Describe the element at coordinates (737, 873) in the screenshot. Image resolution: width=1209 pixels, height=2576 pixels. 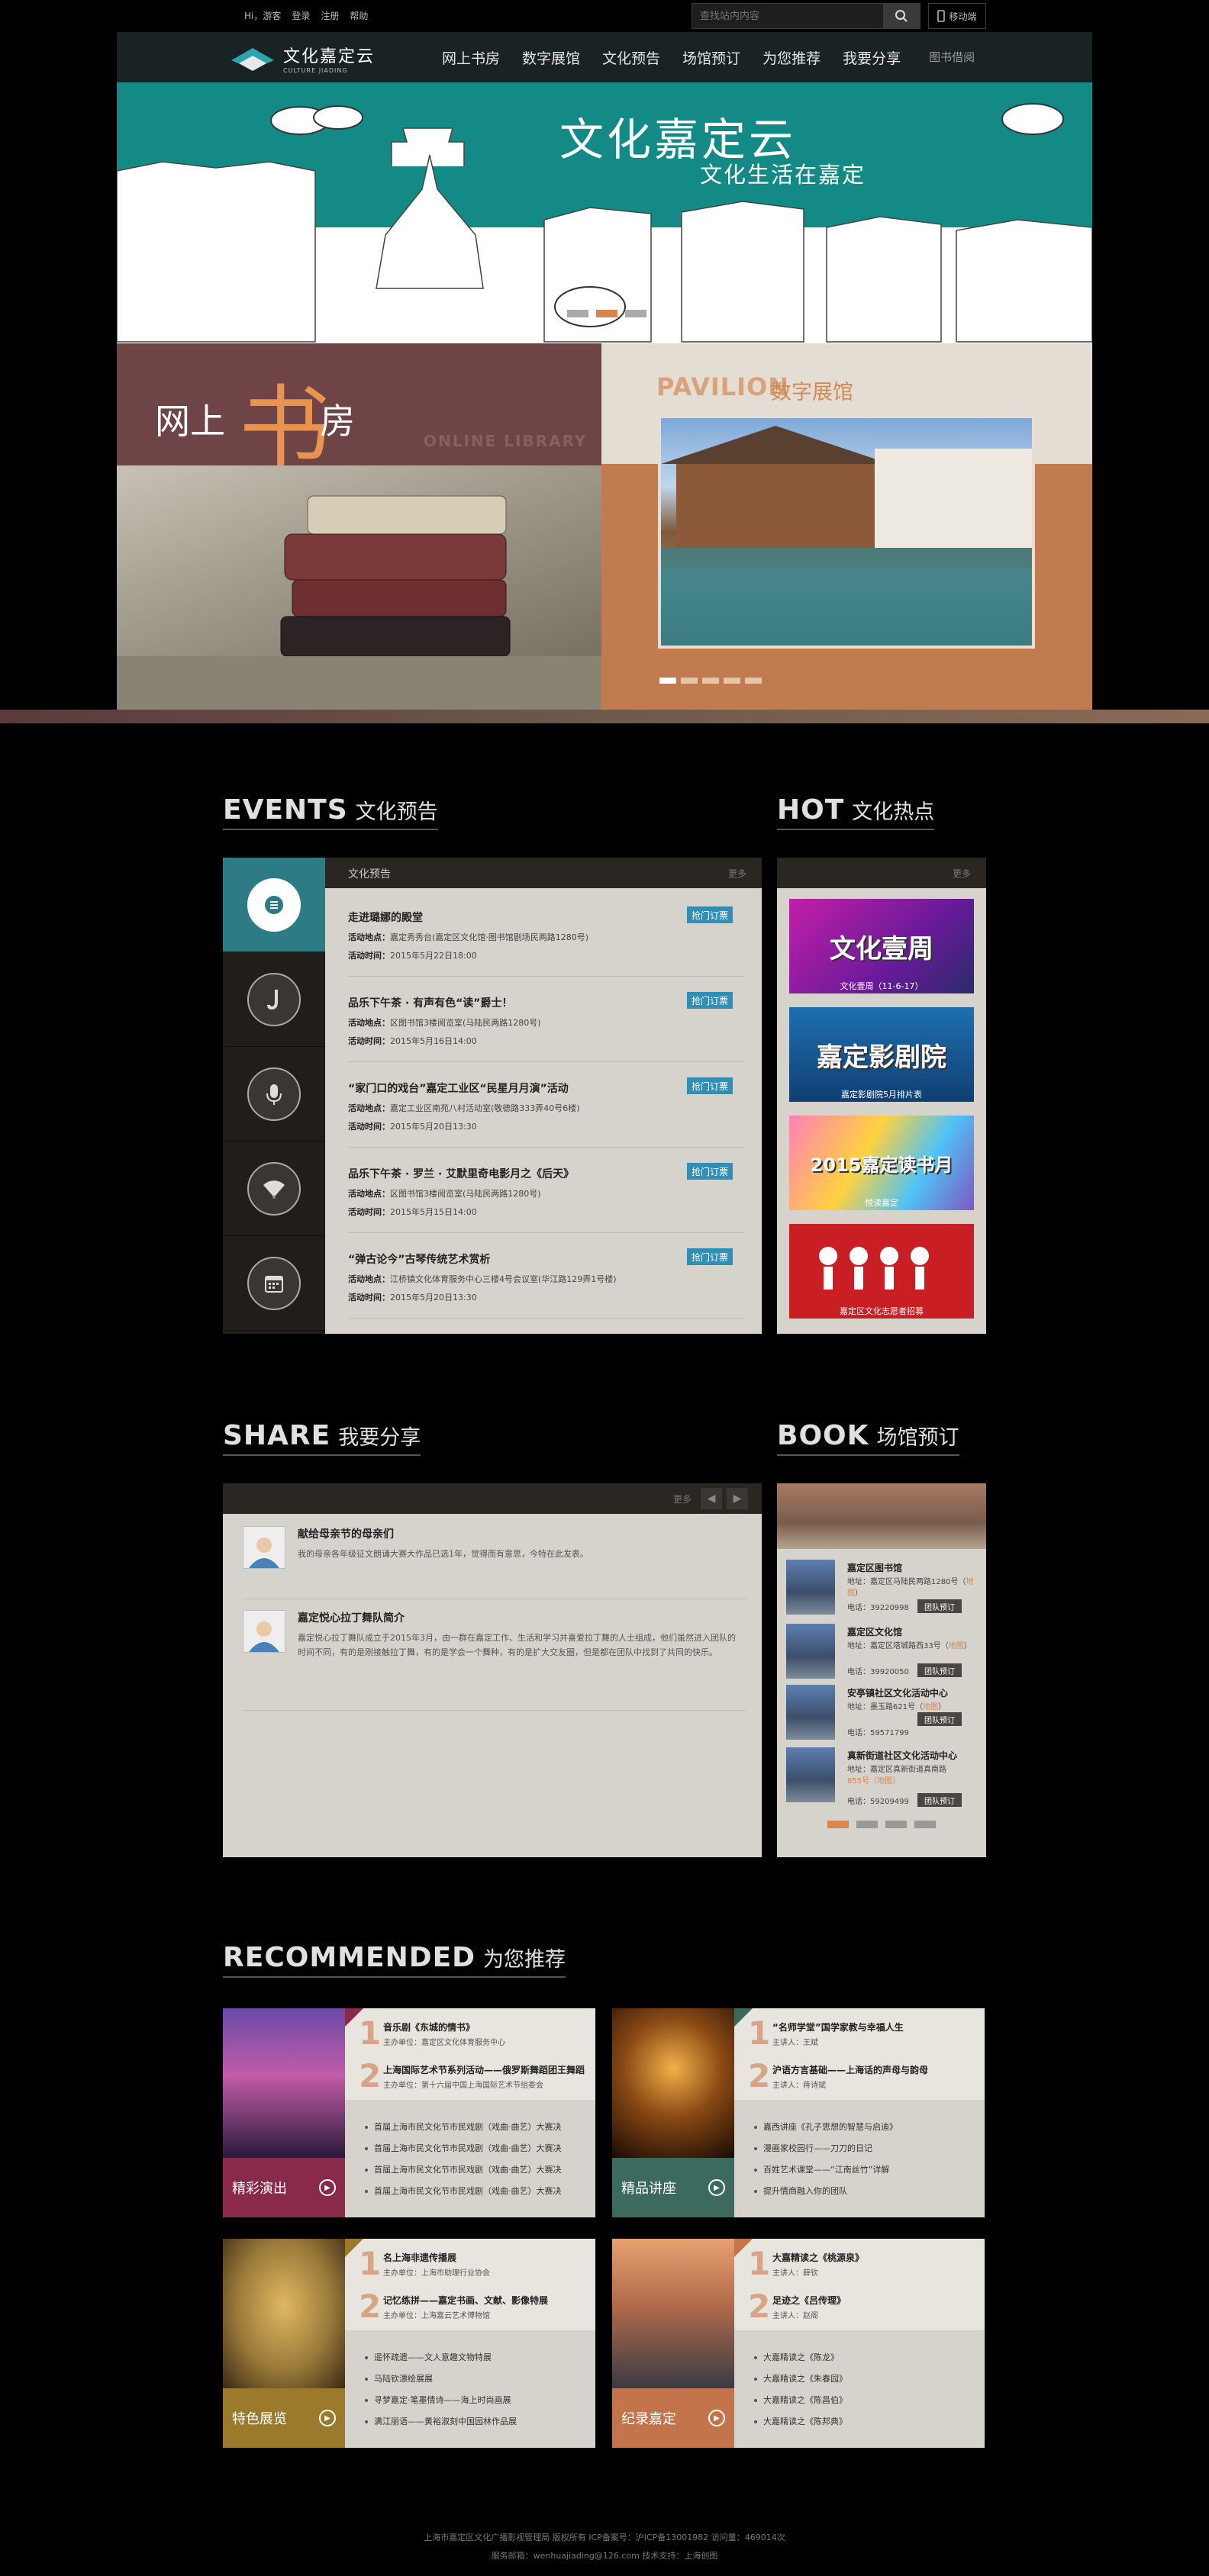
I see `events-more-link: 更多` at that location.